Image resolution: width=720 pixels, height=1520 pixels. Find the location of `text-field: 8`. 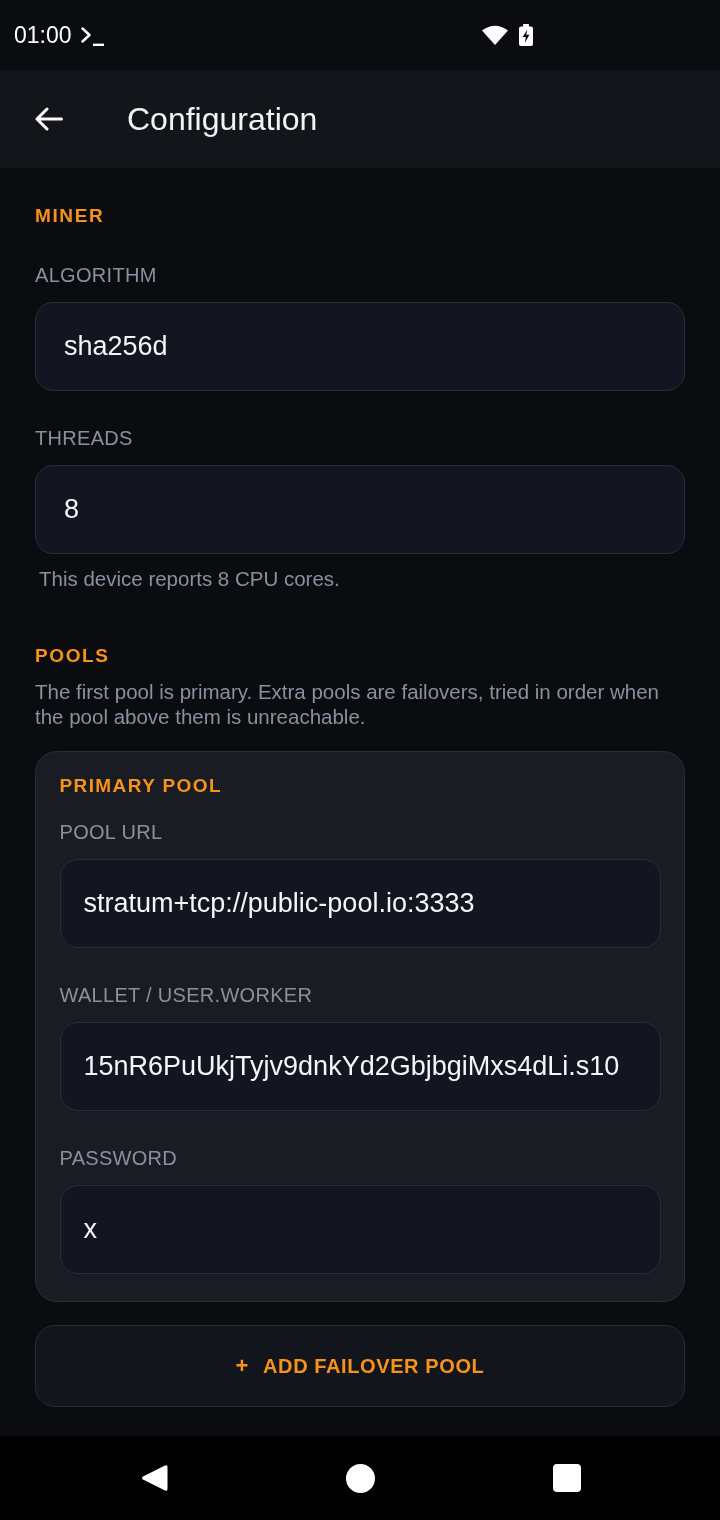

text-field: 8 is located at coordinates (360, 509).